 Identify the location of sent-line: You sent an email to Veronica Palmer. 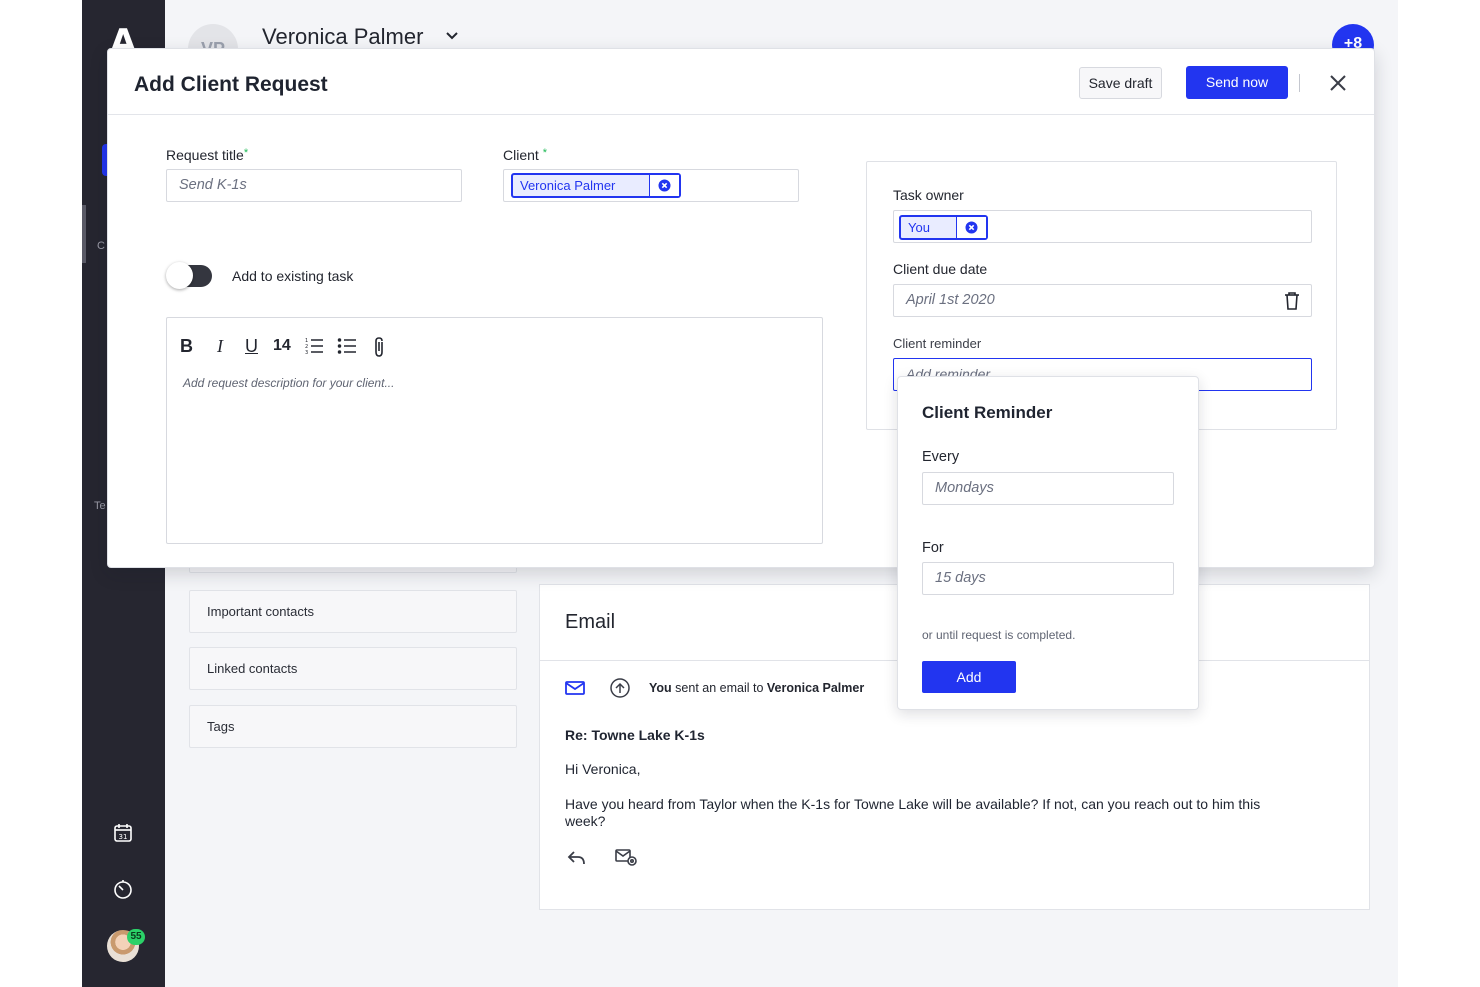
(756, 688).